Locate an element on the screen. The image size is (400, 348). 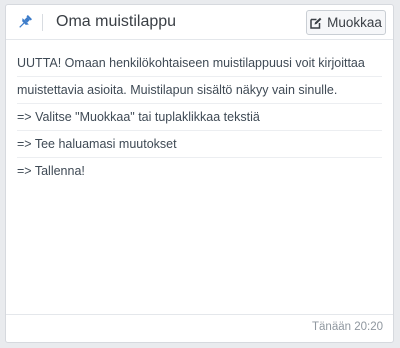
timestamp: Tänään 20:20 is located at coordinates (347, 327).